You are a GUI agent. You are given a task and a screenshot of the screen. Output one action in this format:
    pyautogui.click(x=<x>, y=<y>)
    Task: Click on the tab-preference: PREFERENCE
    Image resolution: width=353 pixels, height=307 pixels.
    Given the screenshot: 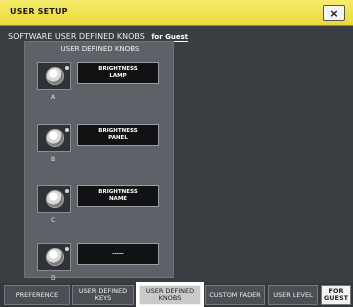 What is the action you would take?
    pyautogui.click(x=37, y=295)
    